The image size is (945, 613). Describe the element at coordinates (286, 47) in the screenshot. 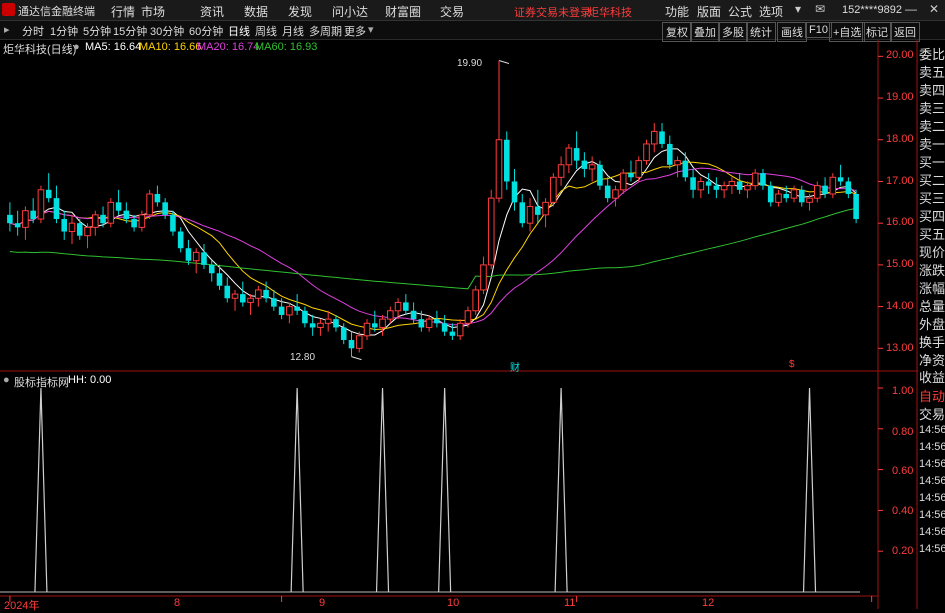

I see `ma60-label: MA60: 16.93` at that location.